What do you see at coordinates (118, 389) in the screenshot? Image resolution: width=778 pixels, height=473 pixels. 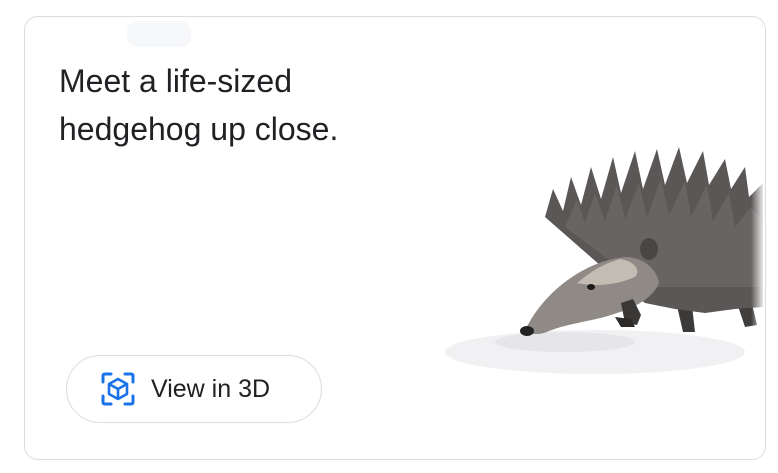 I see `view-in-3d-icon` at bounding box center [118, 389].